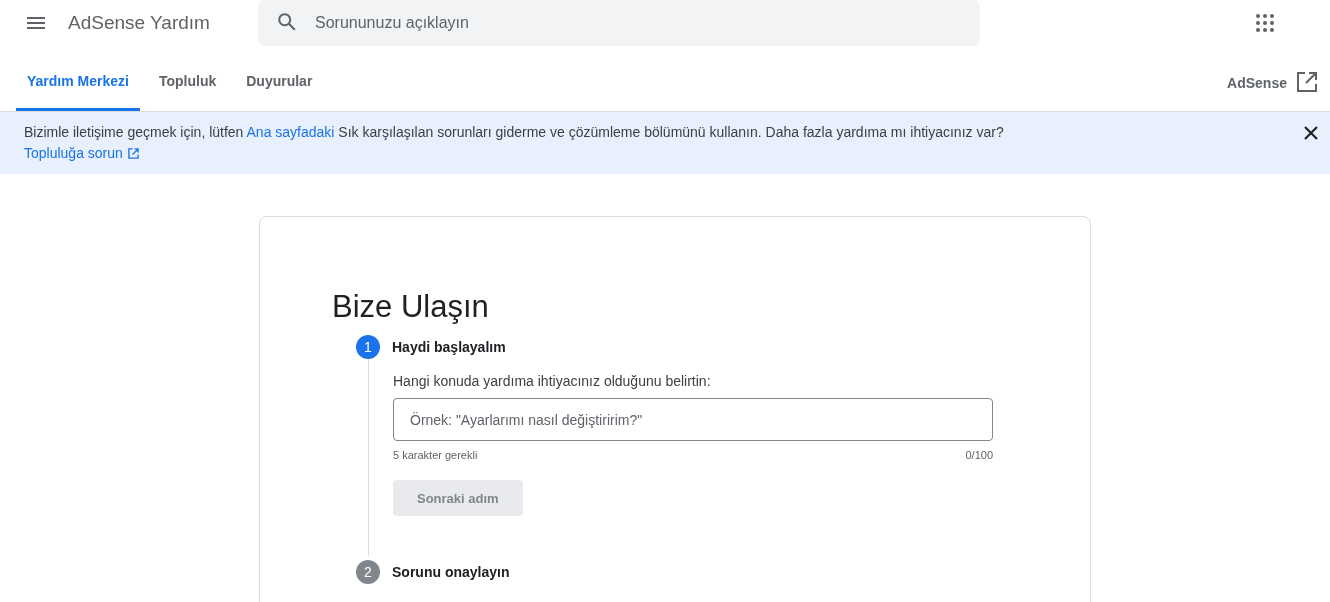  What do you see at coordinates (163, 23) in the screenshot?
I see `site-title: AdSense Yardım` at bounding box center [163, 23].